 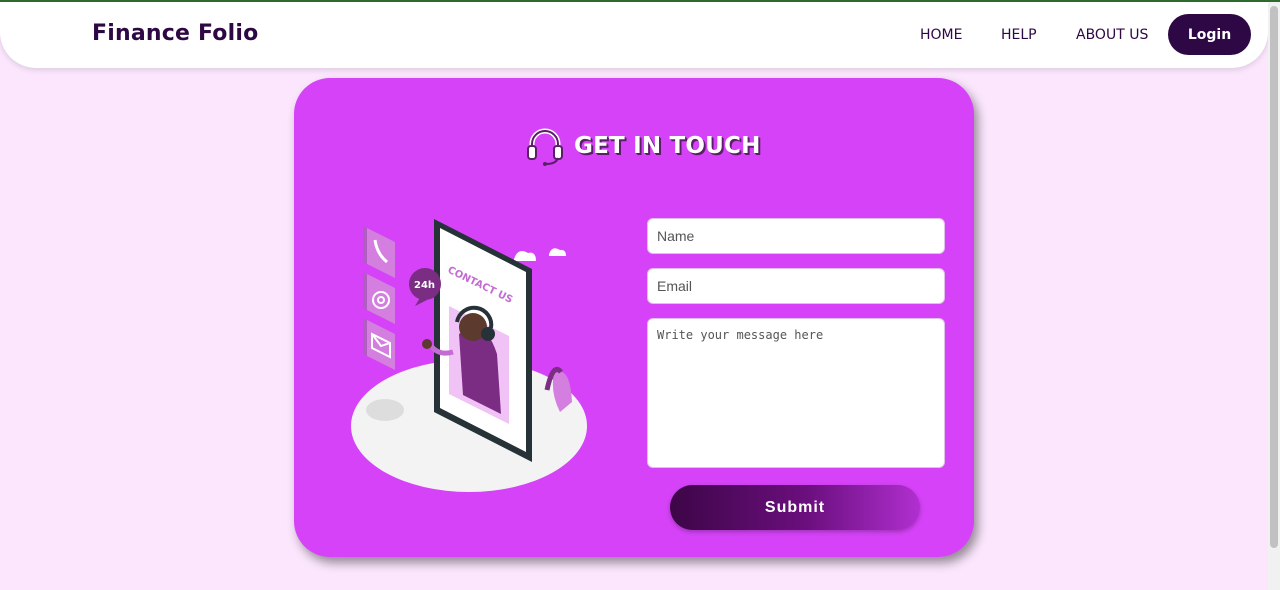 I want to click on at-icon, so click(x=379, y=298).